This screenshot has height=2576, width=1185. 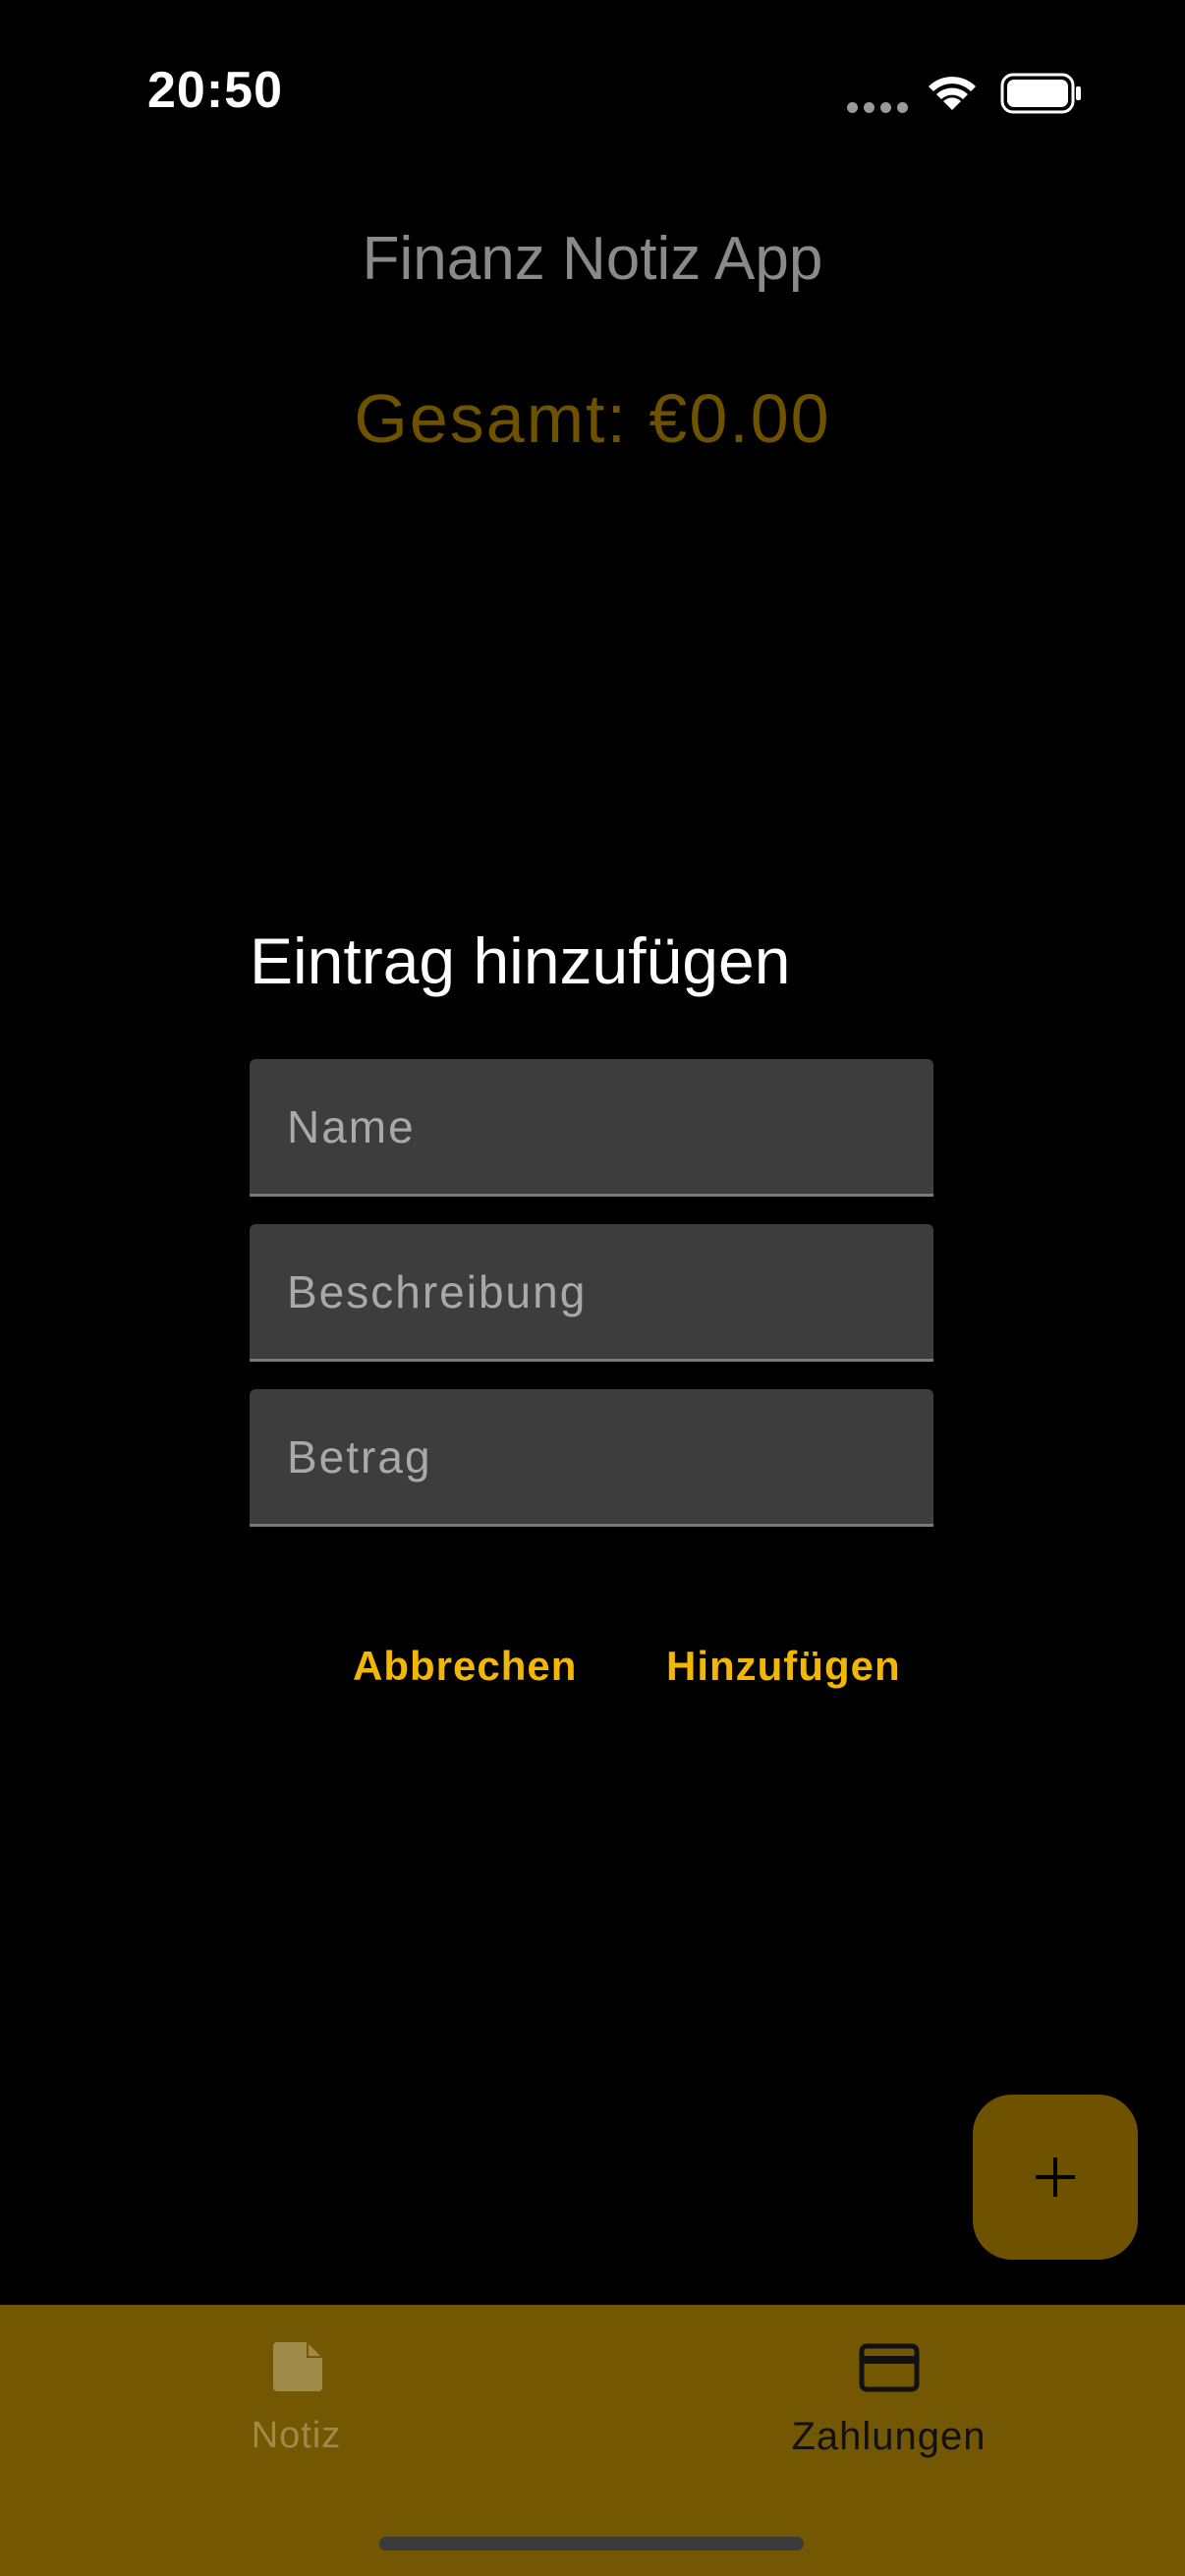 What do you see at coordinates (521, 960) in the screenshot?
I see `dialog-title: Eintrag hinzufügen` at bounding box center [521, 960].